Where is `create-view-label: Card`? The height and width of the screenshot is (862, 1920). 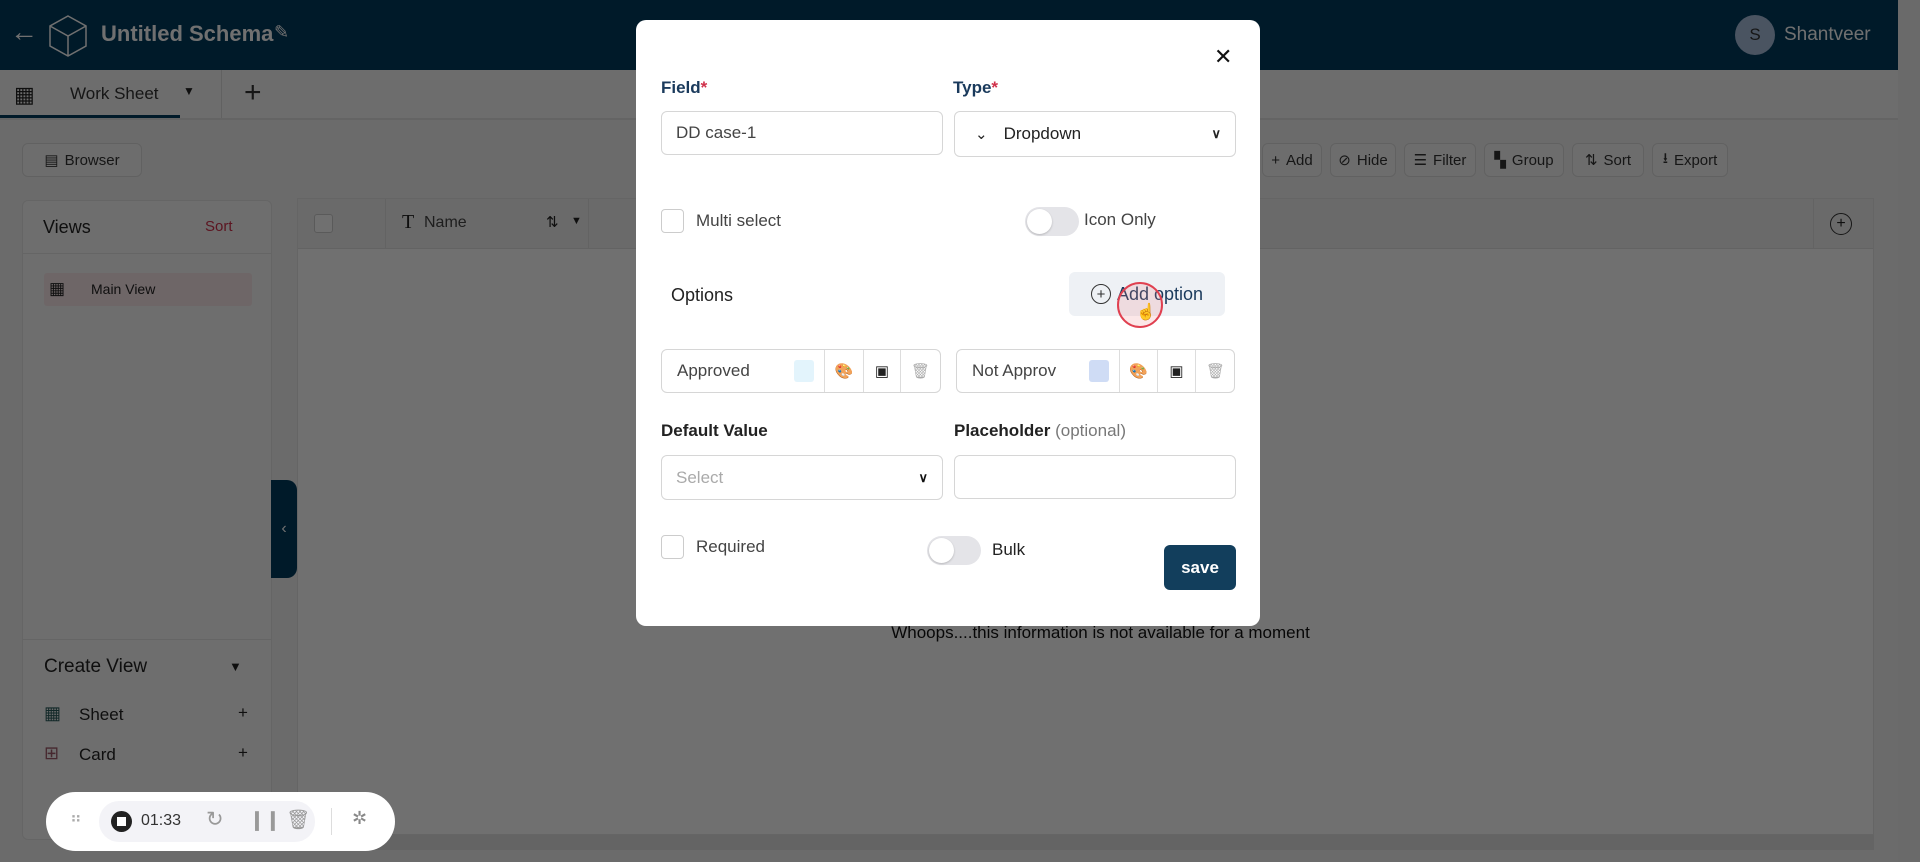 create-view-label: Card is located at coordinates (97, 754).